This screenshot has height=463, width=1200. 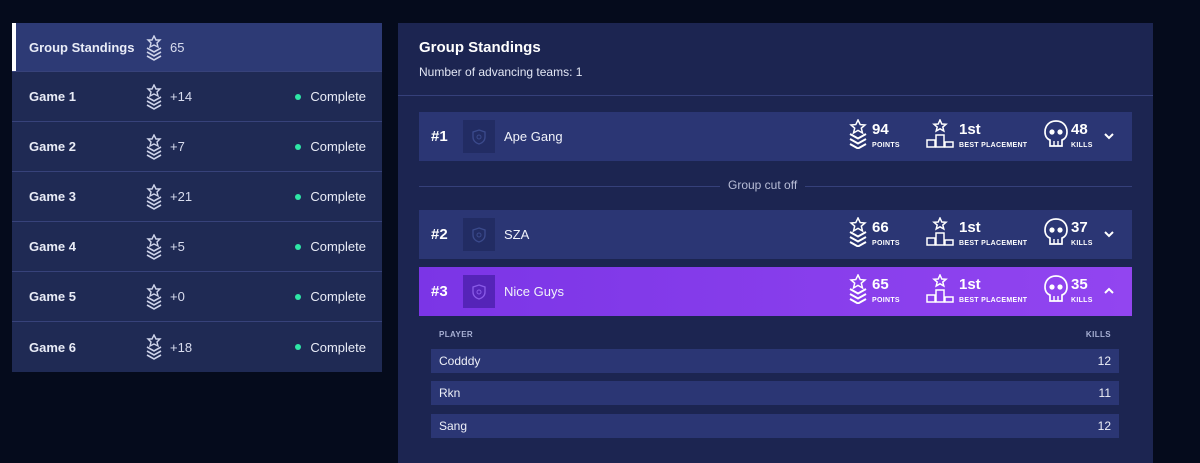 What do you see at coordinates (775, 334) in the screenshot?
I see `players-table-header: PLAYER KILLS` at bounding box center [775, 334].